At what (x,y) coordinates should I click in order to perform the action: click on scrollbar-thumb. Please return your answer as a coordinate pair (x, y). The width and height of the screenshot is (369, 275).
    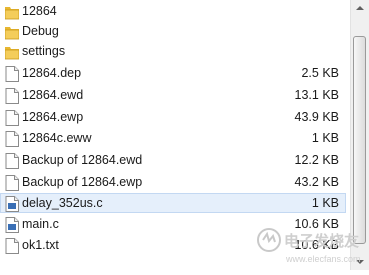
    Looking at the image, I should click on (359, 140).